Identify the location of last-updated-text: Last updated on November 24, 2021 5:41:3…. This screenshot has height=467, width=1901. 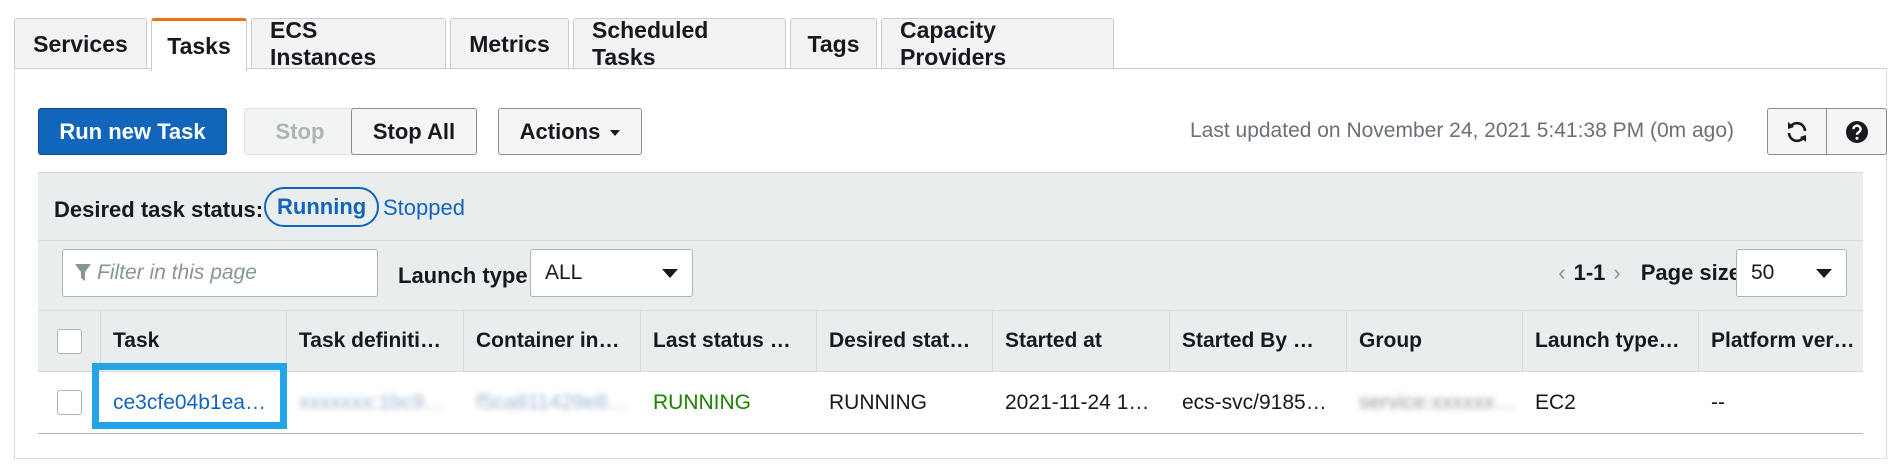
(1461, 130).